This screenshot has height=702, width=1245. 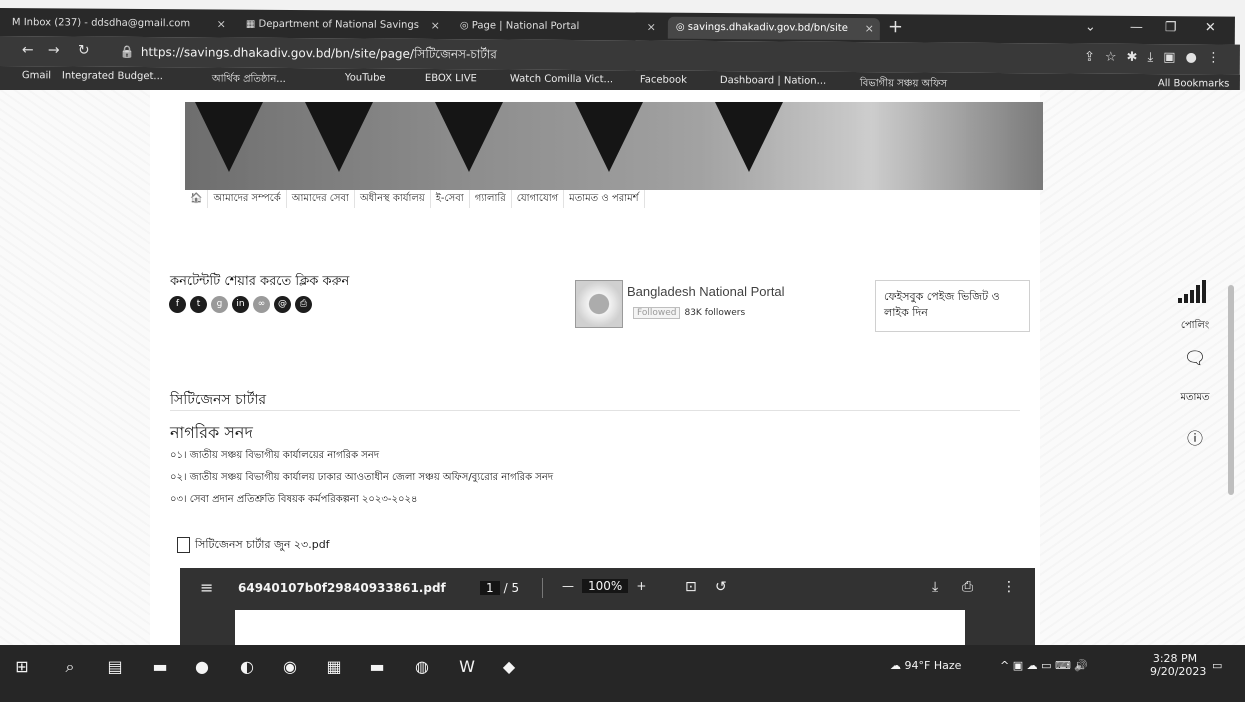 I want to click on notification-icon: ▭, so click(x=1217, y=665).